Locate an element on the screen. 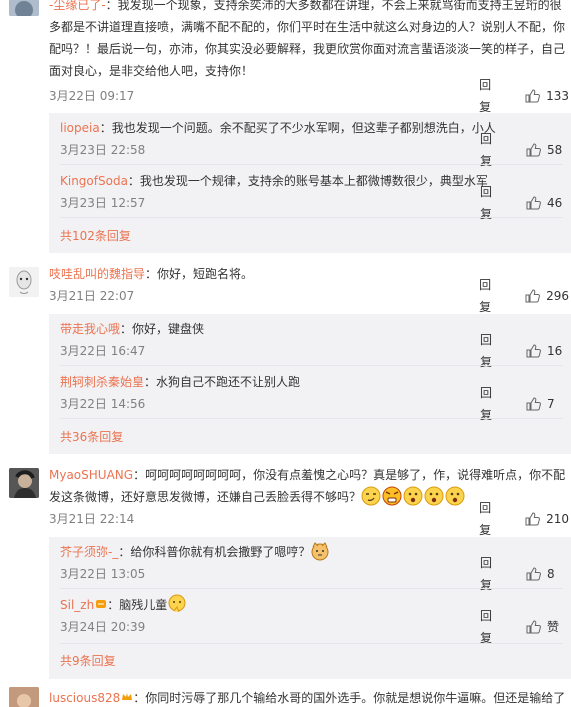 This screenshot has height=707, width=571. comment-username: luscious828 is located at coordinates (84, 698).